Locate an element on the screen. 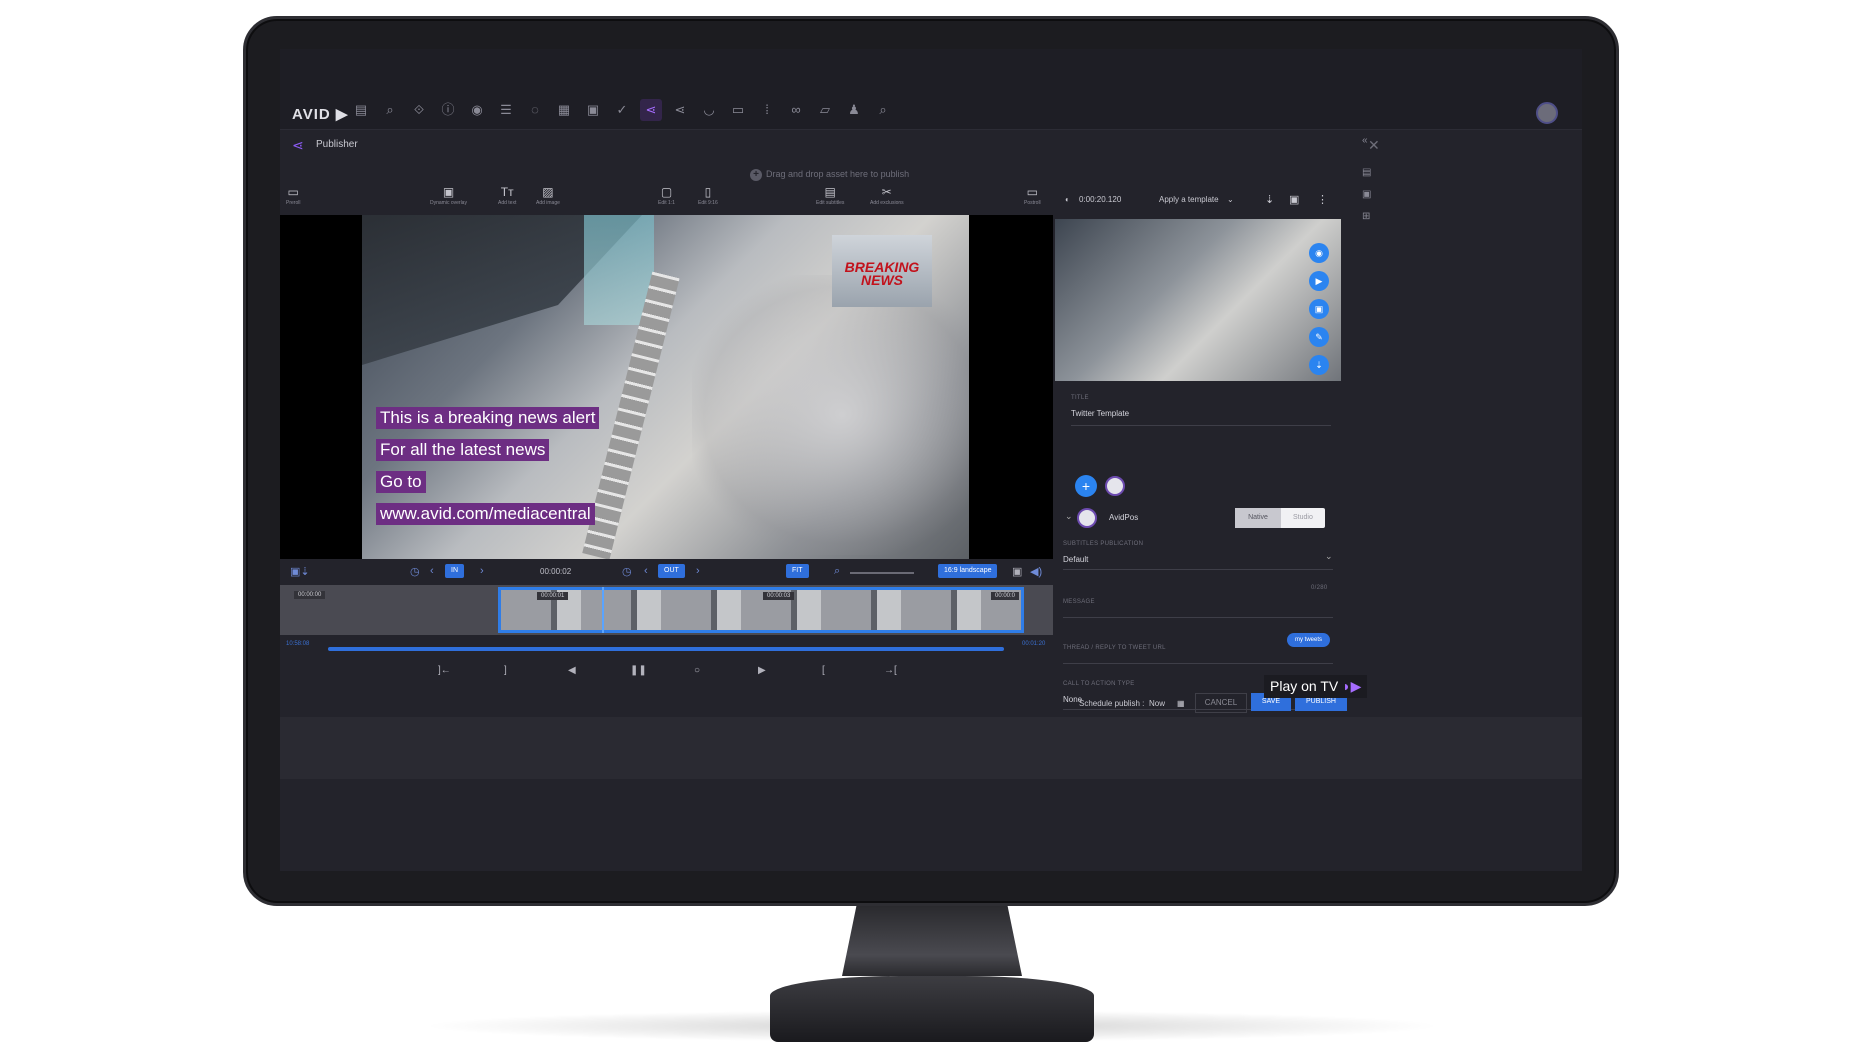 The height and width of the screenshot is (1042, 1862). gallery-icon: ▣ is located at coordinates (1319, 309).